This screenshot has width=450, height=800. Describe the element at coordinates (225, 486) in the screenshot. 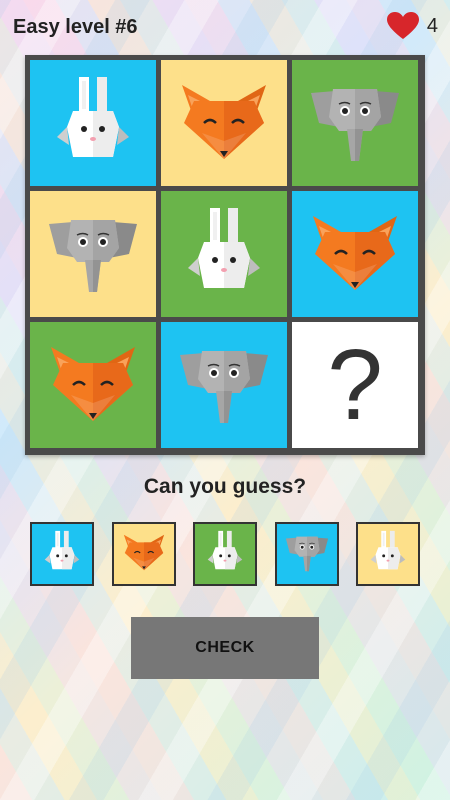

I see `question-prompt: Can you guess?` at that location.